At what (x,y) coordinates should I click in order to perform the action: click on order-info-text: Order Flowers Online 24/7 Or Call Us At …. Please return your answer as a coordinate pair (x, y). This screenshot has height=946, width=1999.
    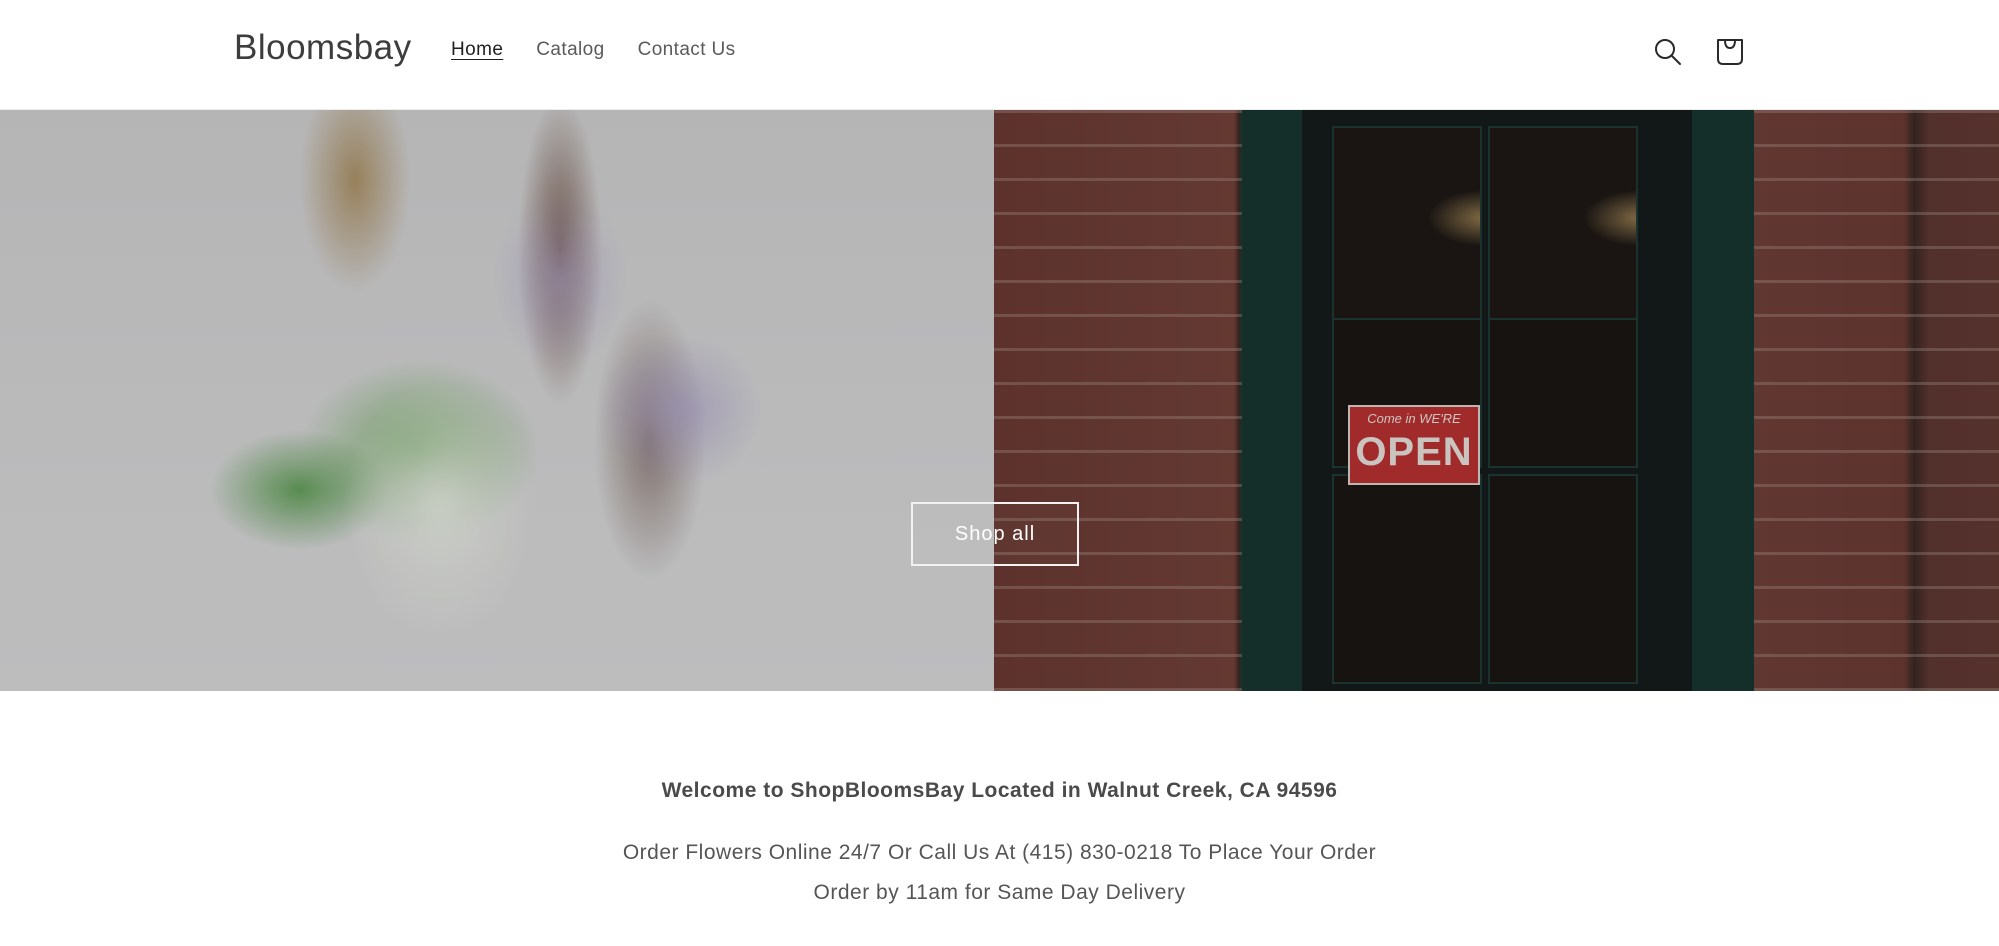
    Looking at the image, I should click on (999, 852).